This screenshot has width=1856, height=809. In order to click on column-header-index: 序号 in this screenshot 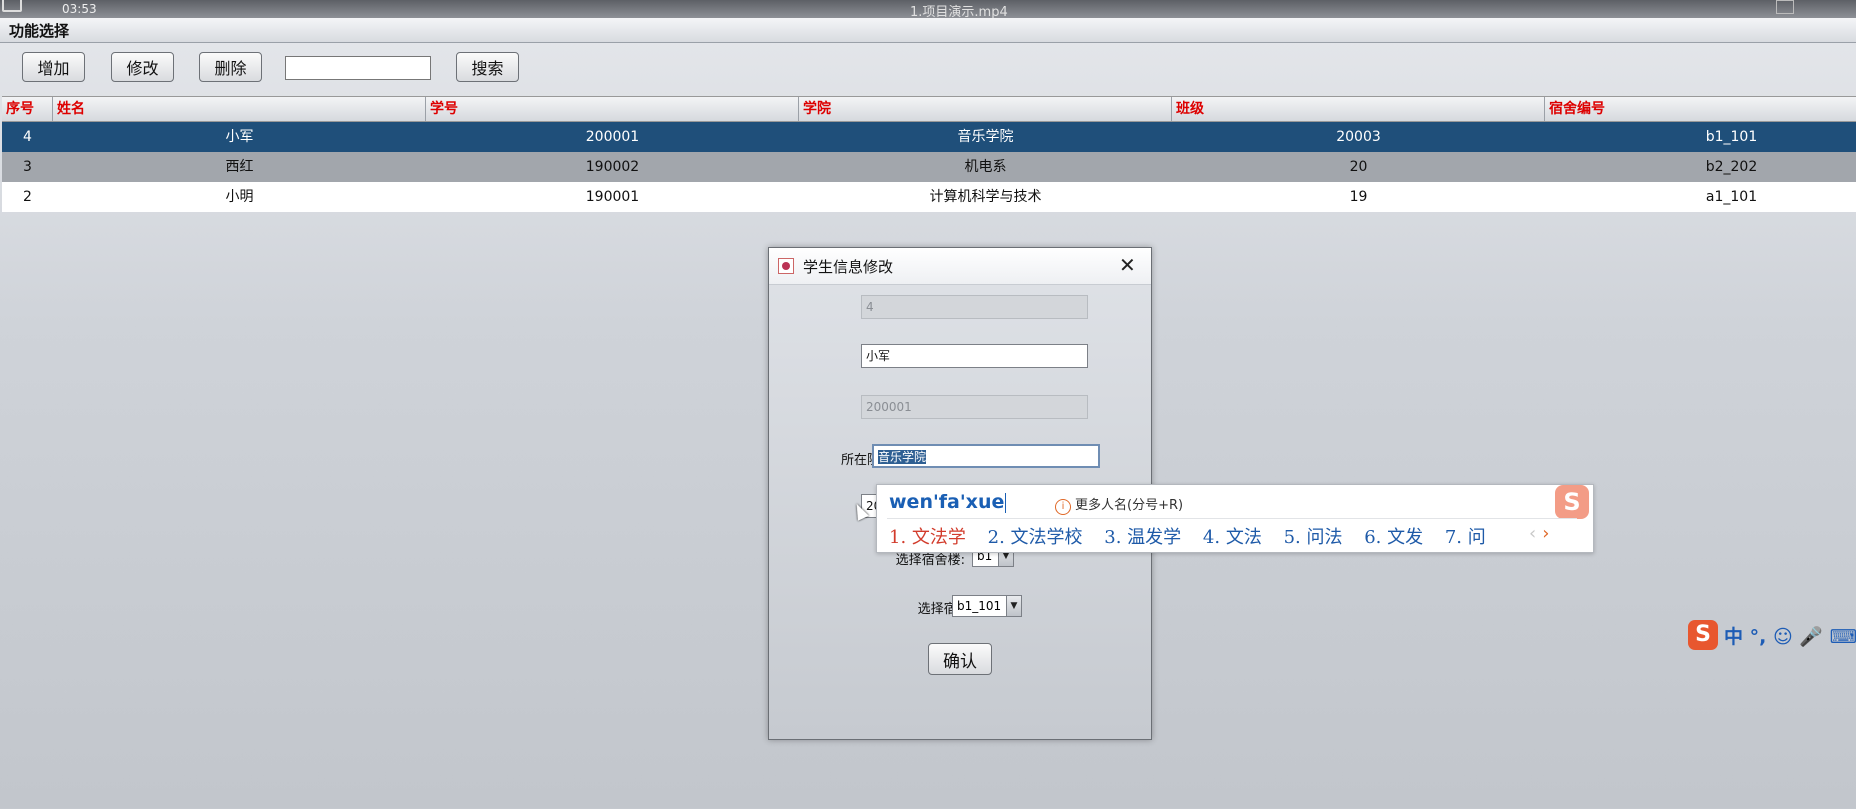, I will do `click(27, 109)`.